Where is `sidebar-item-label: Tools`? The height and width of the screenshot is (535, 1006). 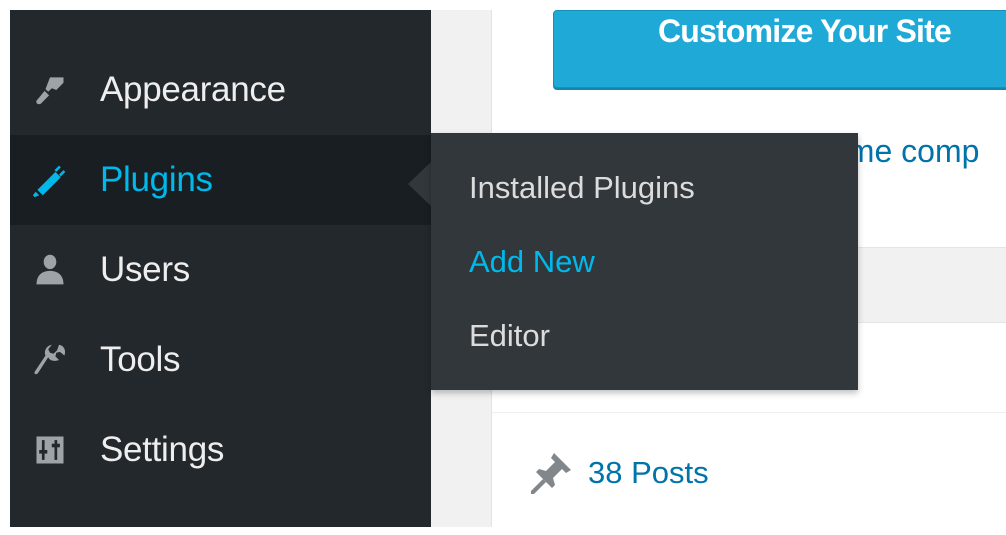 sidebar-item-label: Tools is located at coordinates (140, 359).